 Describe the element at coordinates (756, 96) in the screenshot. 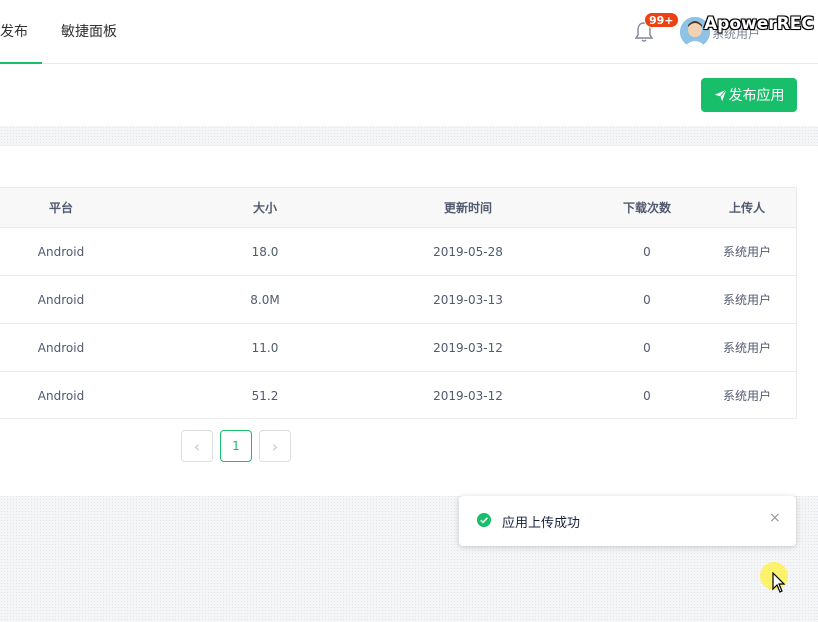

I see `publish-app-label: 发布应用` at that location.